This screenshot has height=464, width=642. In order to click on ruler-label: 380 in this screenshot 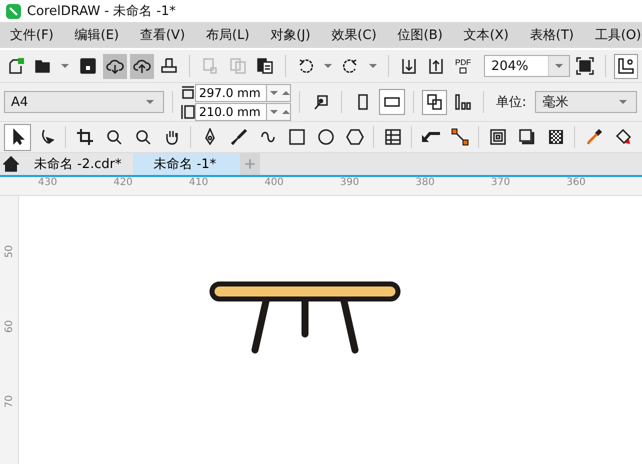, I will do `click(426, 183)`.